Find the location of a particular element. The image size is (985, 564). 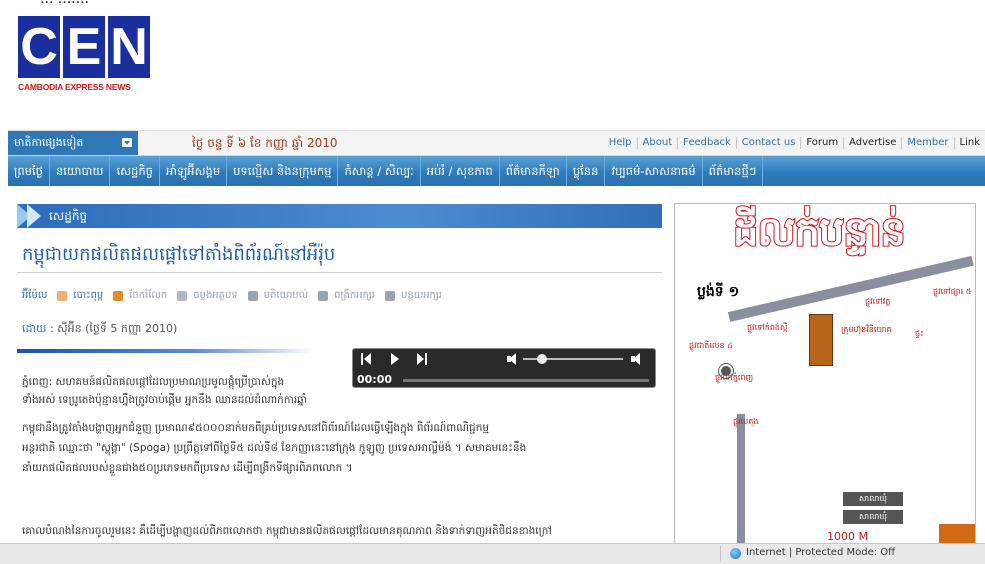

link-forum: Forum is located at coordinates (823, 143).